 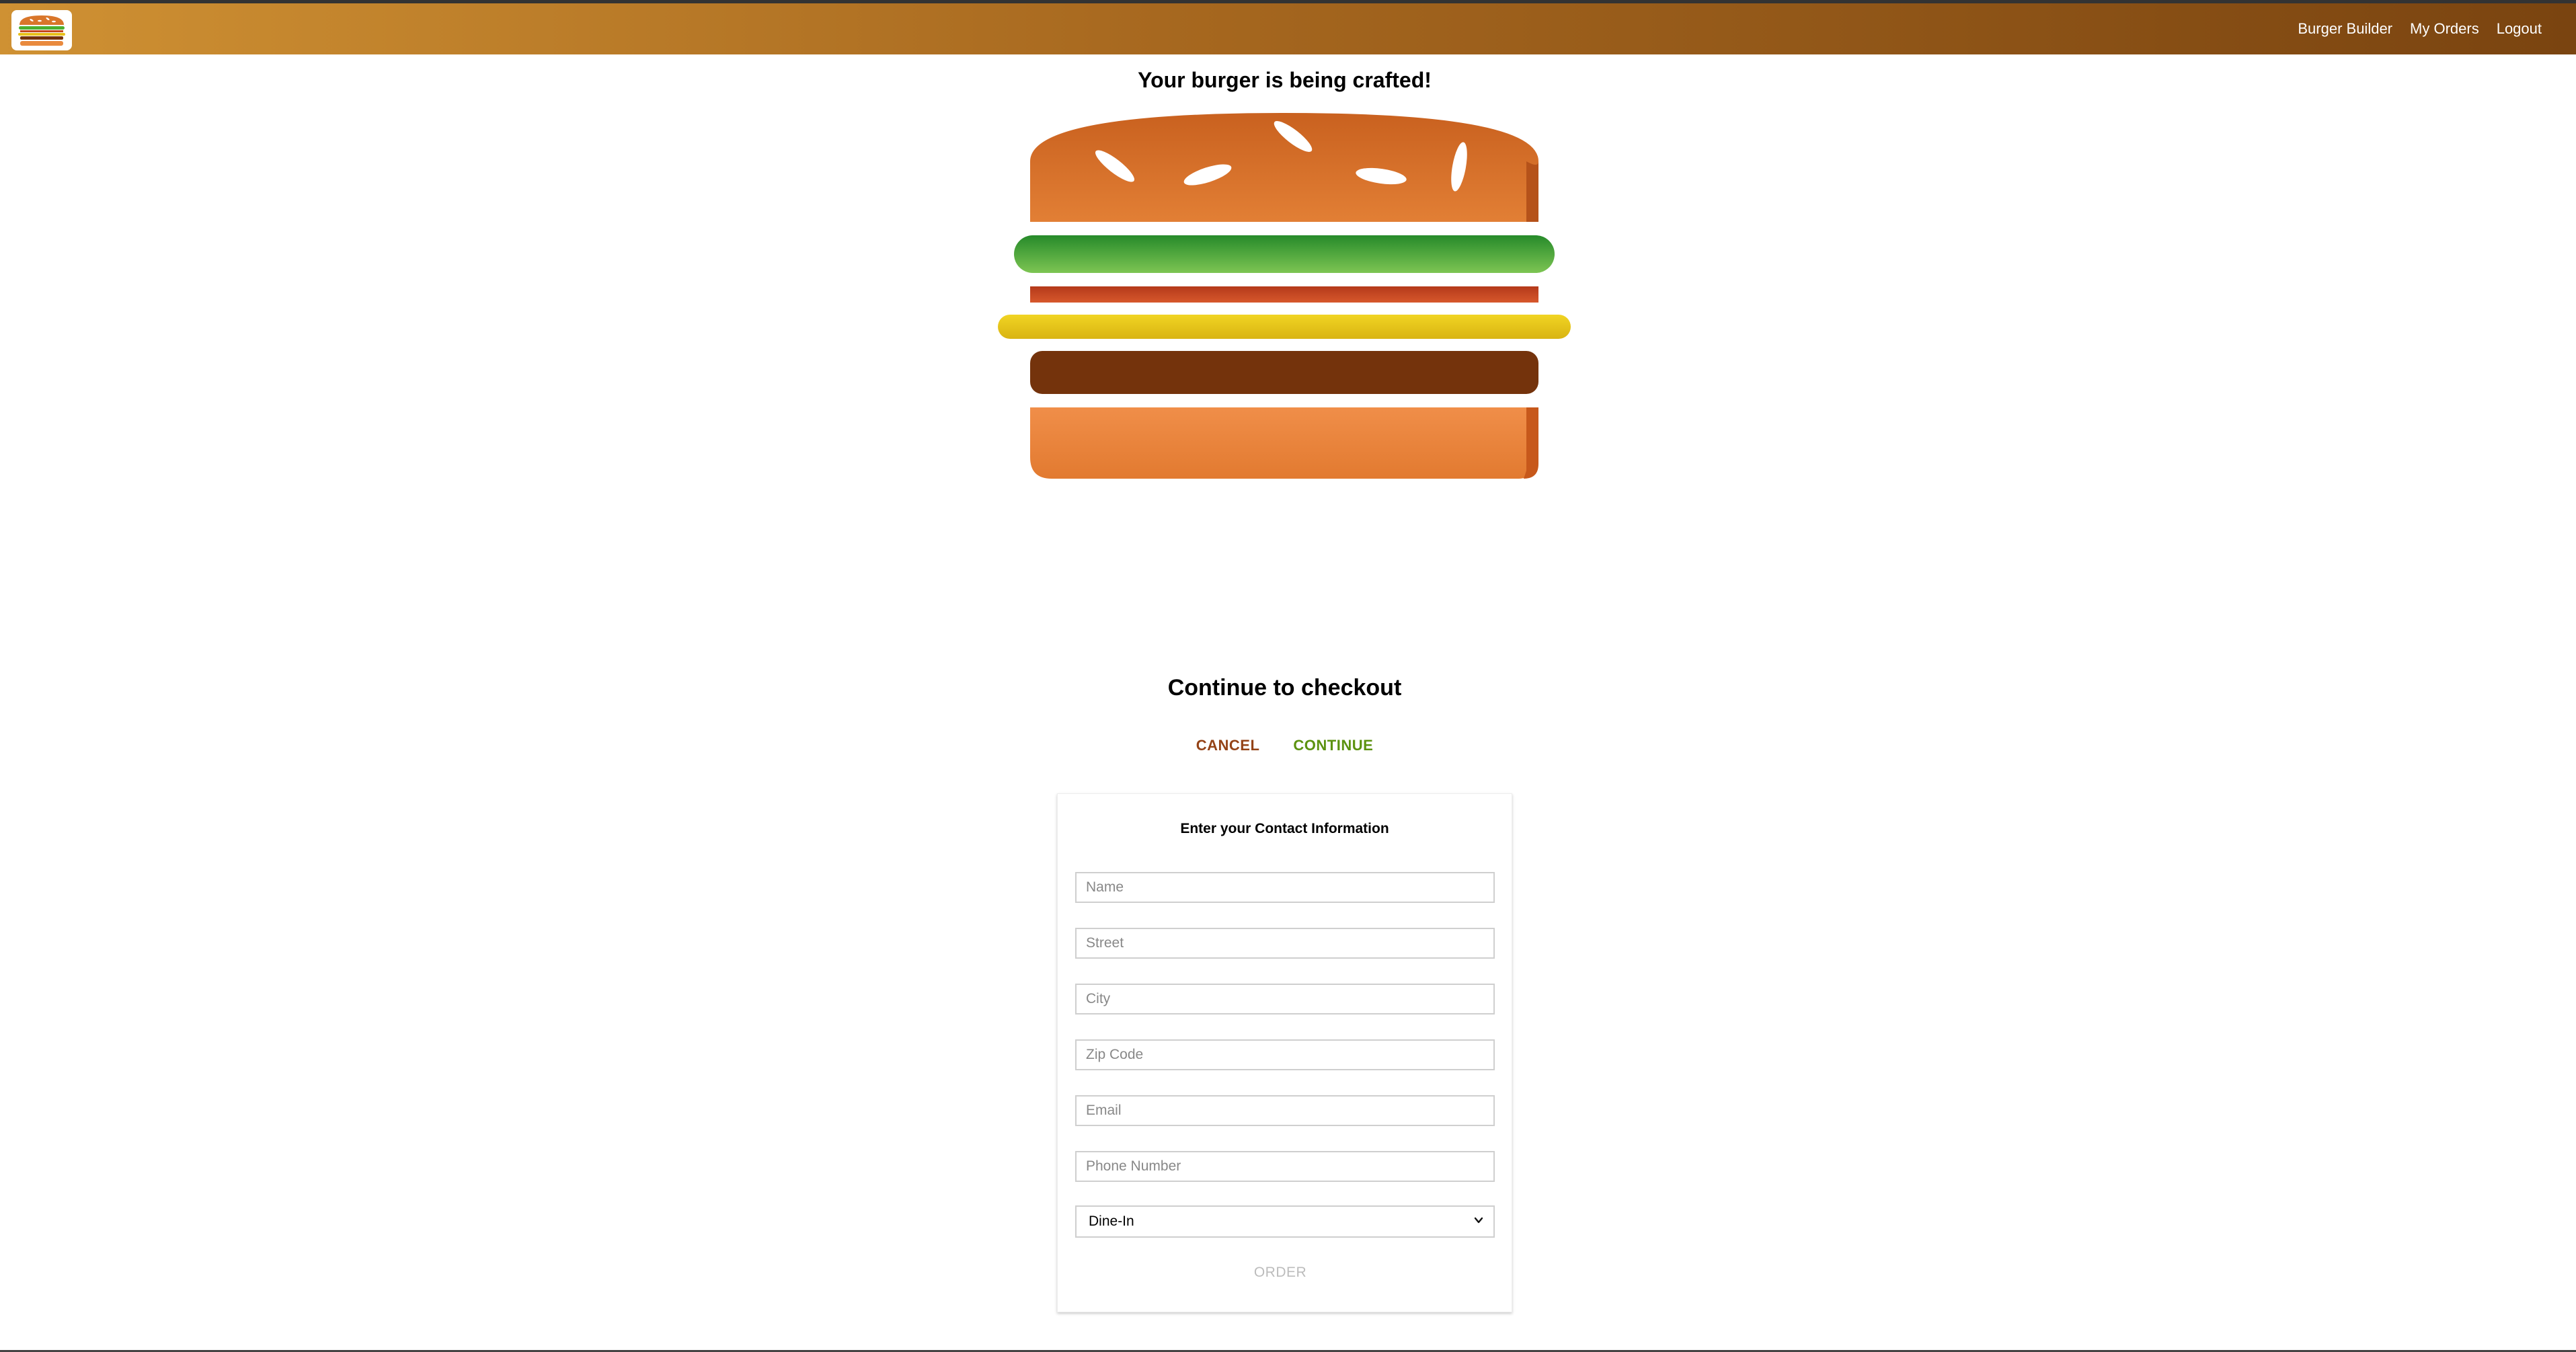 I want to click on toolbar: Burger Builder My Orders Logout, so click(x=1288, y=27).